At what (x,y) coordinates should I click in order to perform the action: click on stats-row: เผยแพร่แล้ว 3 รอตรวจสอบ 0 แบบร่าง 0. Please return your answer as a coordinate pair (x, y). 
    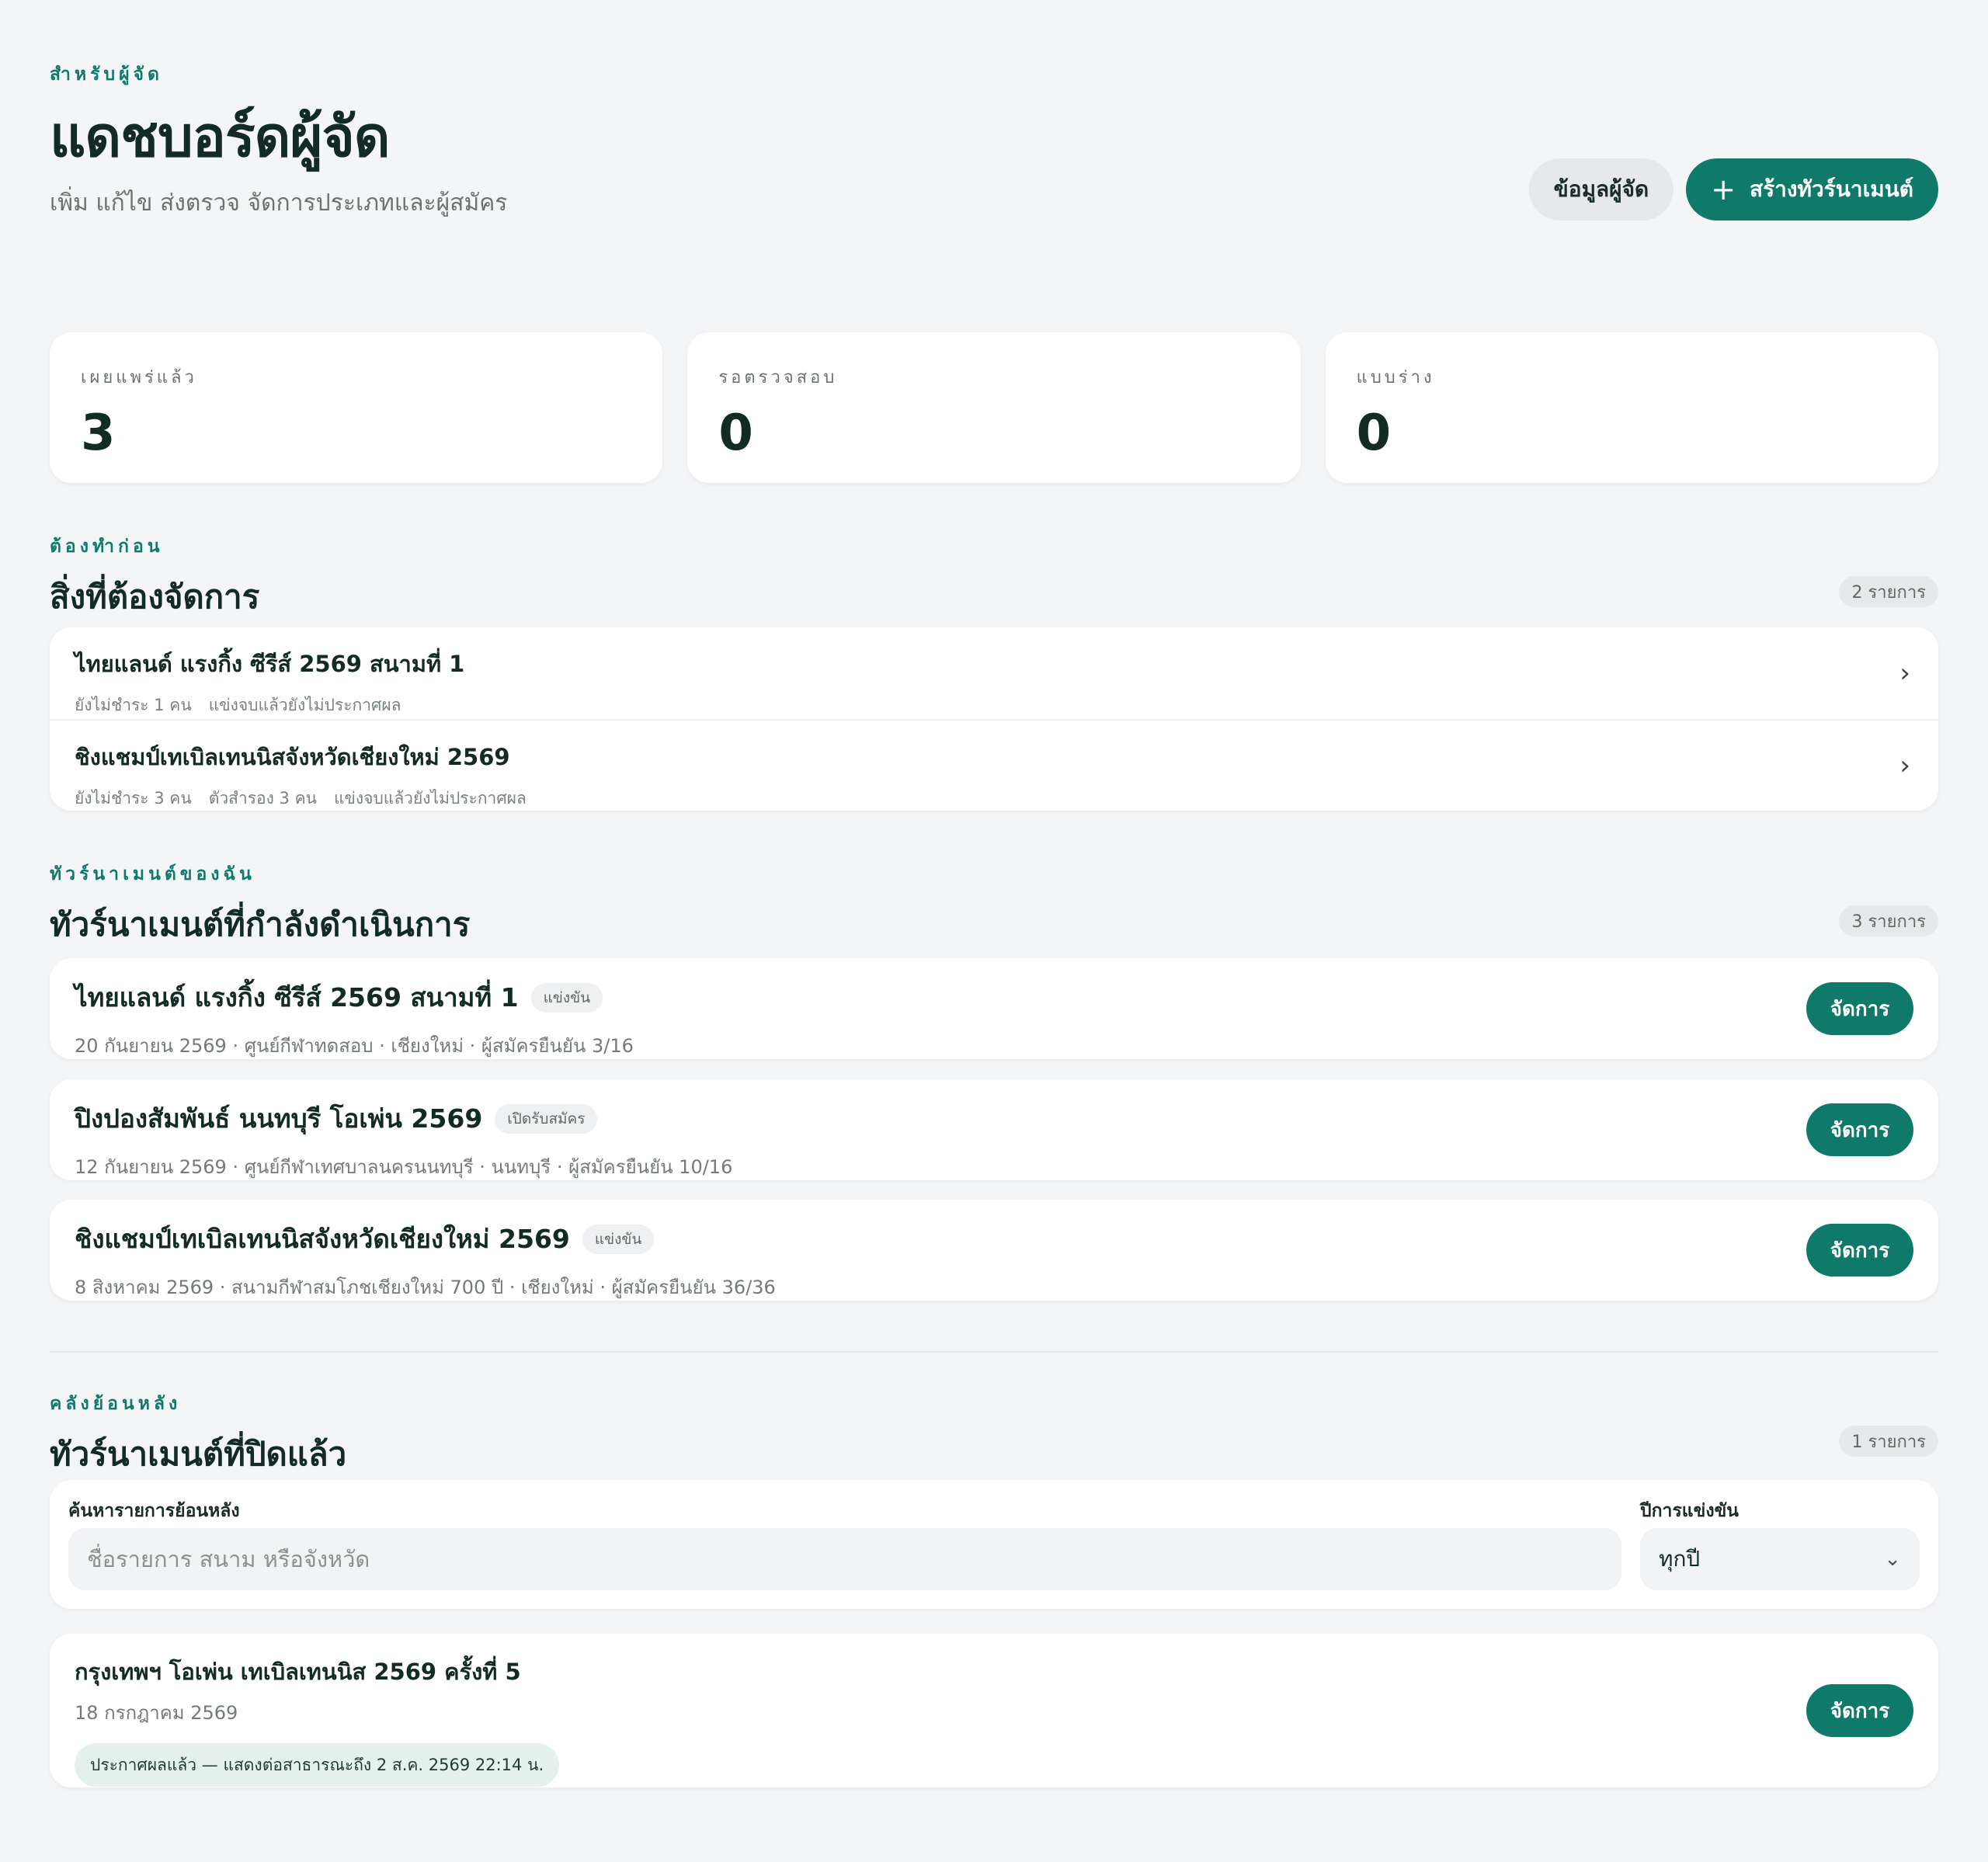
    Looking at the image, I should click on (994, 407).